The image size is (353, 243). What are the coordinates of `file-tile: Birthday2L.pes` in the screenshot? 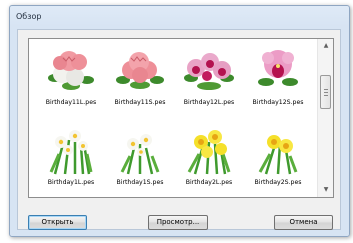 It's located at (209, 158).